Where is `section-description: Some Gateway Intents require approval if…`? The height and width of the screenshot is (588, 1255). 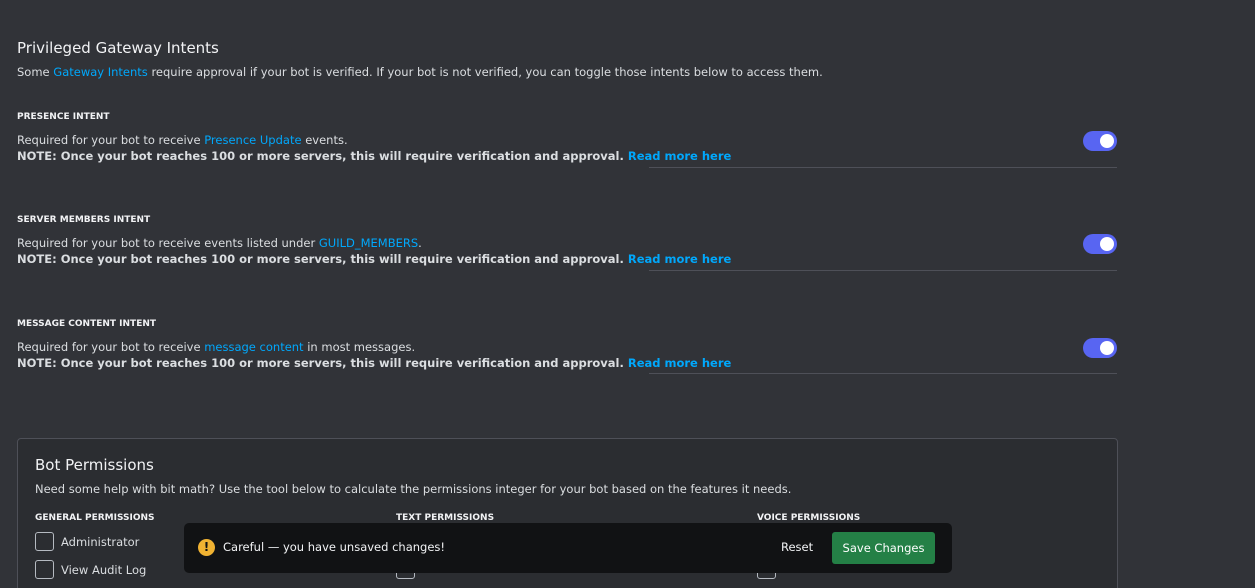 section-description: Some Gateway Intents require approval if… is located at coordinates (420, 72).